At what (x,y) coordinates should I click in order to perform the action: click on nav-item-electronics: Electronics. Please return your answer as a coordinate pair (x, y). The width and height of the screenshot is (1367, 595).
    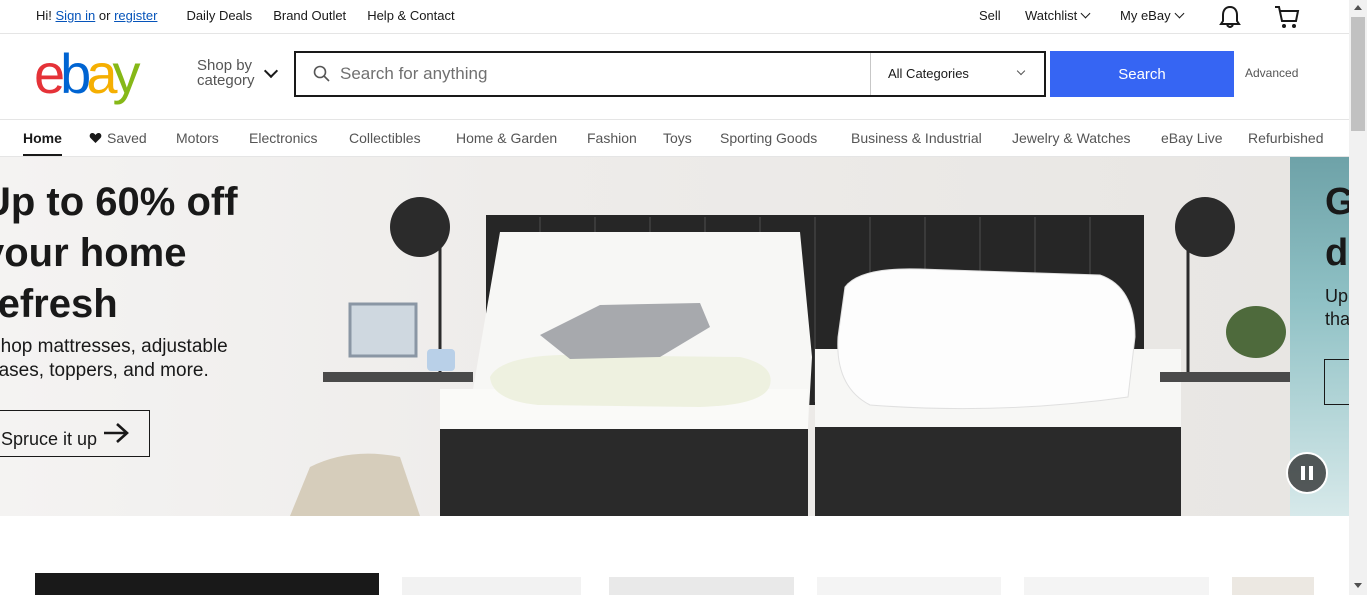
    Looking at the image, I should click on (283, 138).